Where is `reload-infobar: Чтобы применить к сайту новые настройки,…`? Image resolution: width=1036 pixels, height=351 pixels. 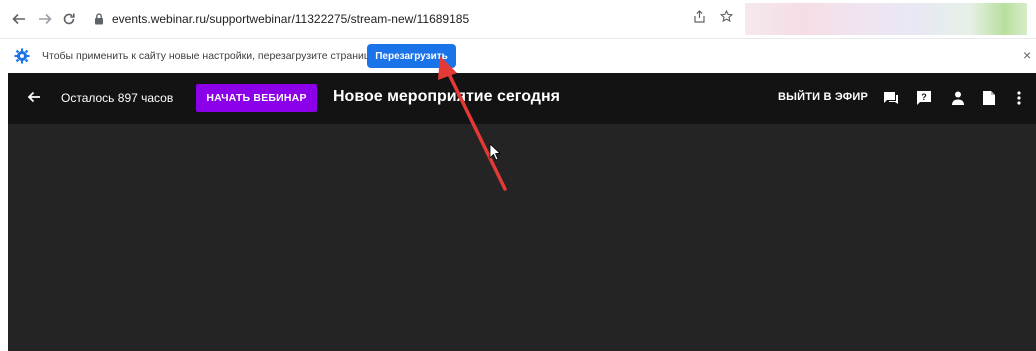
reload-infobar: Чтобы применить к сайту новые настройки,… is located at coordinates (518, 55).